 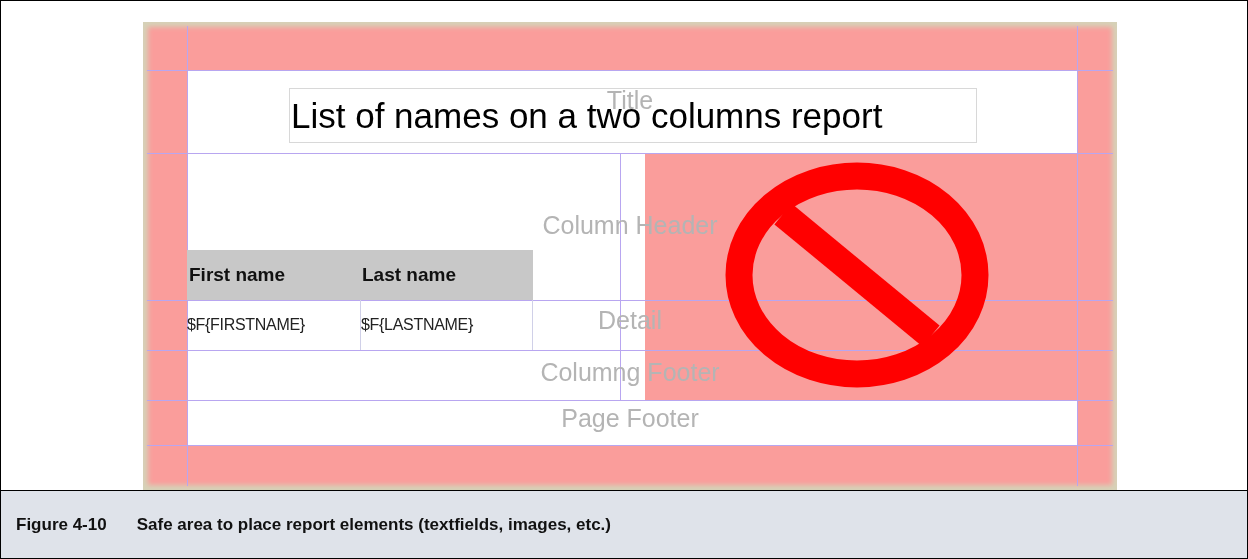 I want to click on figure-number: Figure 4-10, so click(x=61, y=524).